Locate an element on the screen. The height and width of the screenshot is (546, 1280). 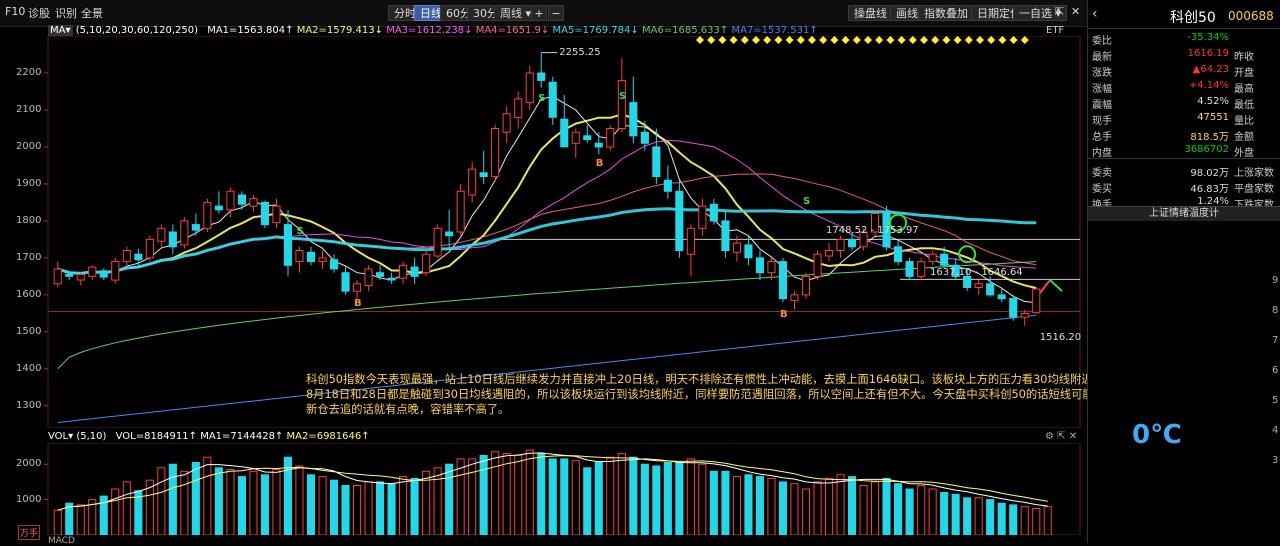
y-tick-1800: 1800 is located at coordinates (29, 220).